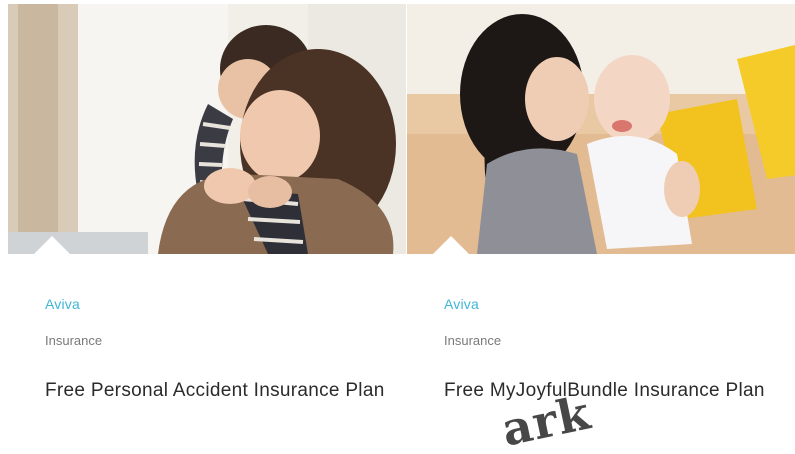 The height and width of the screenshot is (454, 795). What do you see at coordinates (614, 390) in the screenshot?
I see `card-title: Free MyJoyfulBundle Insurance Plan` at bounding box center [614, 390].